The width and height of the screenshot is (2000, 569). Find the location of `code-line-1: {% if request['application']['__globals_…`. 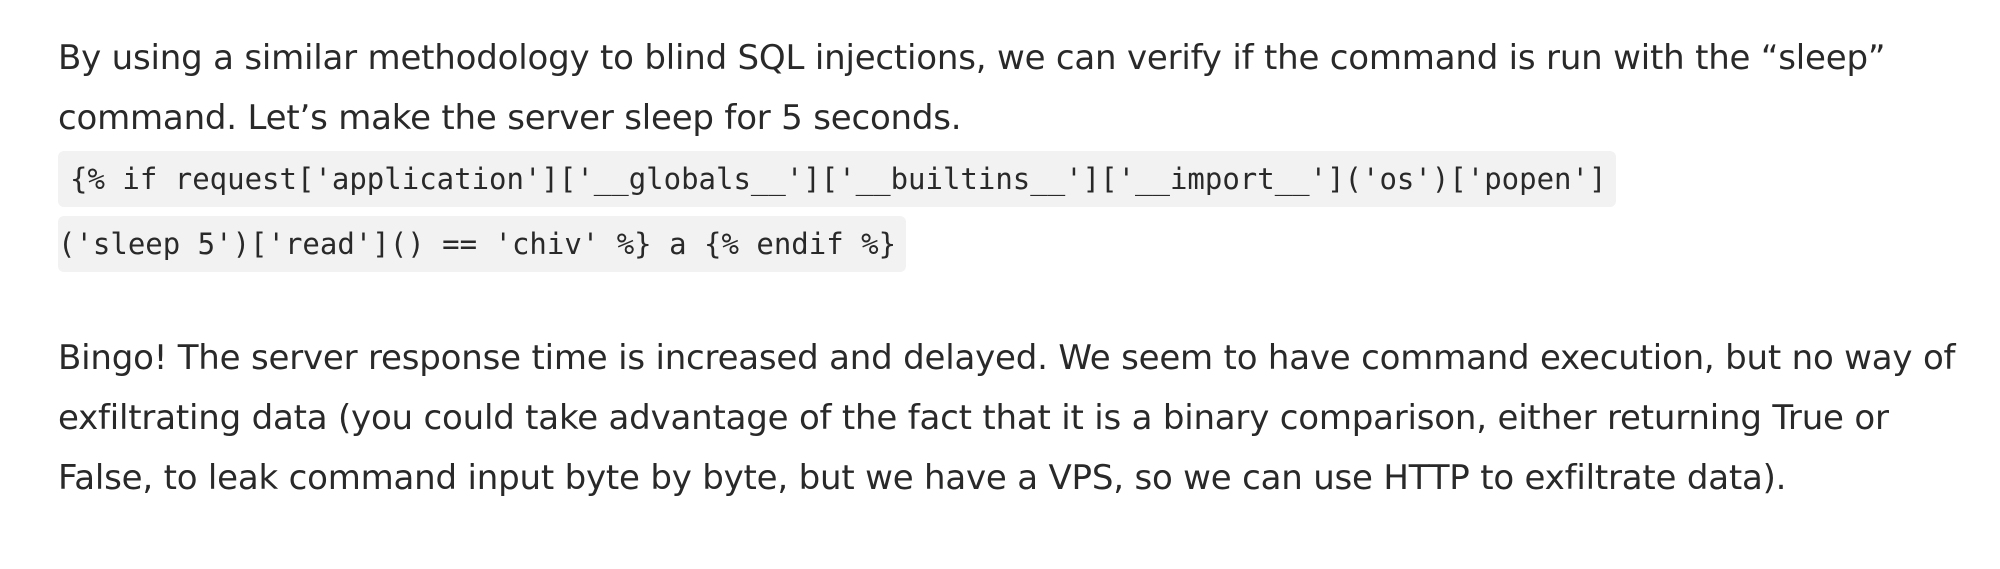

code-line-1: {% if request['application']['__globals_… is located at coordinates (837, 179).